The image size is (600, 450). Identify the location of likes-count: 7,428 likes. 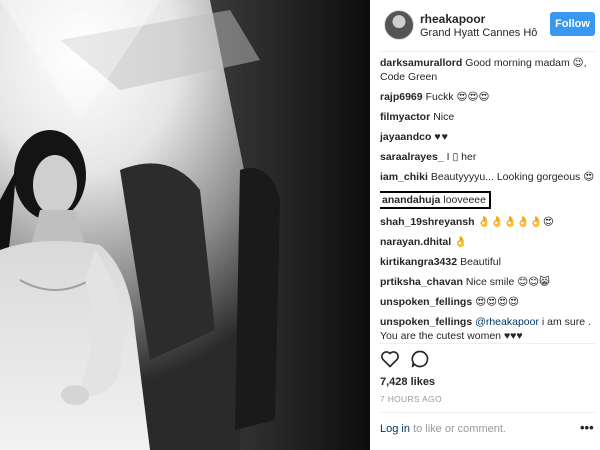
(407, 382).